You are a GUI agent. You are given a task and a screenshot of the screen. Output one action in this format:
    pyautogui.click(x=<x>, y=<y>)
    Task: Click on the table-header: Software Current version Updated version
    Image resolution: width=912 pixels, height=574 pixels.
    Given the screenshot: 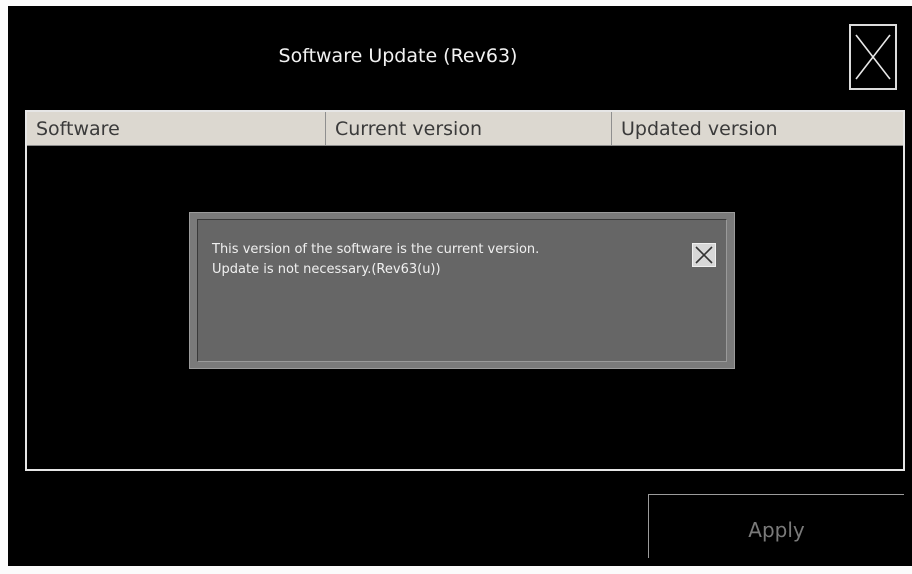 What is the action you would take?
    pyautogui.click(x=465, y=129)
    